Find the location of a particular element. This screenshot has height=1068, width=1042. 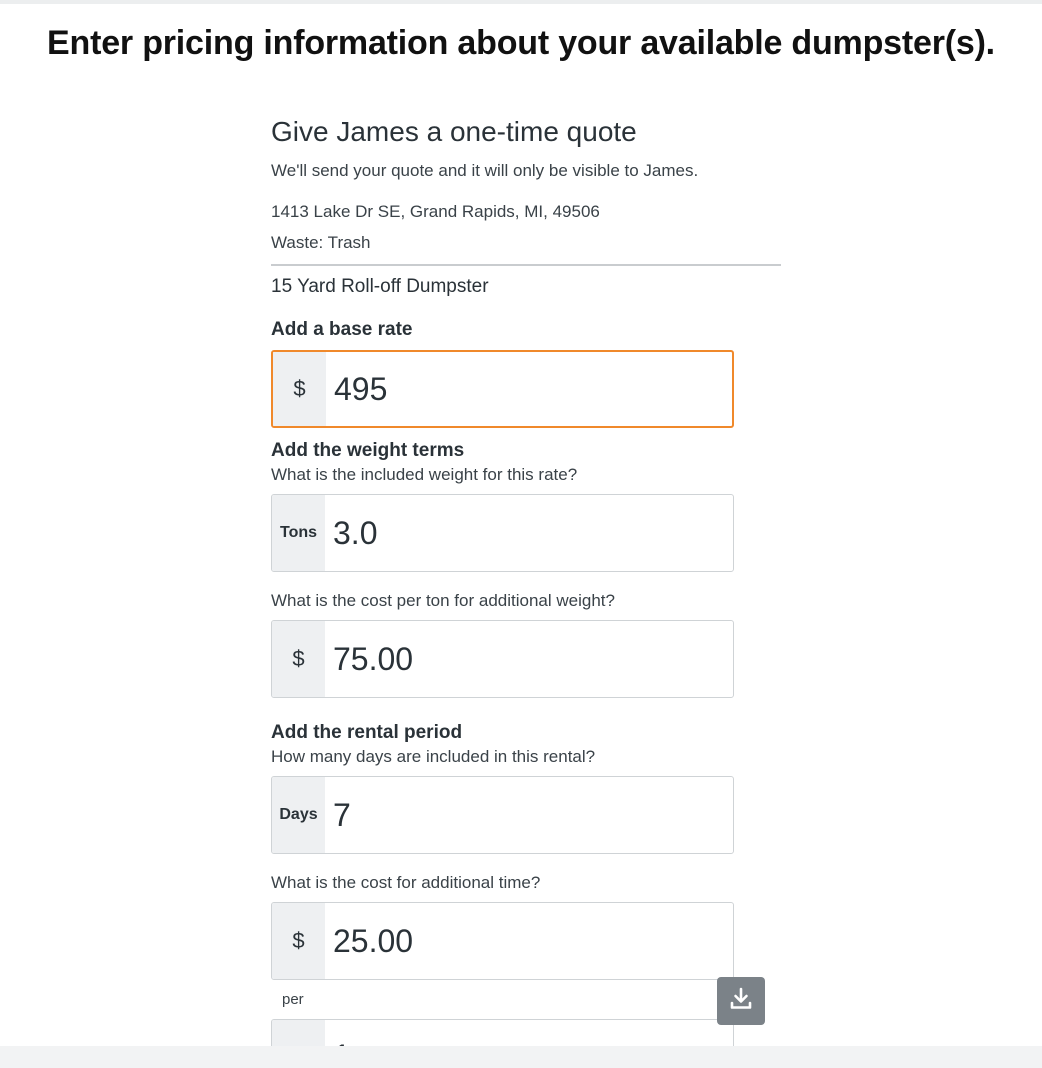

top-divider is located at coordinates (521, 2).